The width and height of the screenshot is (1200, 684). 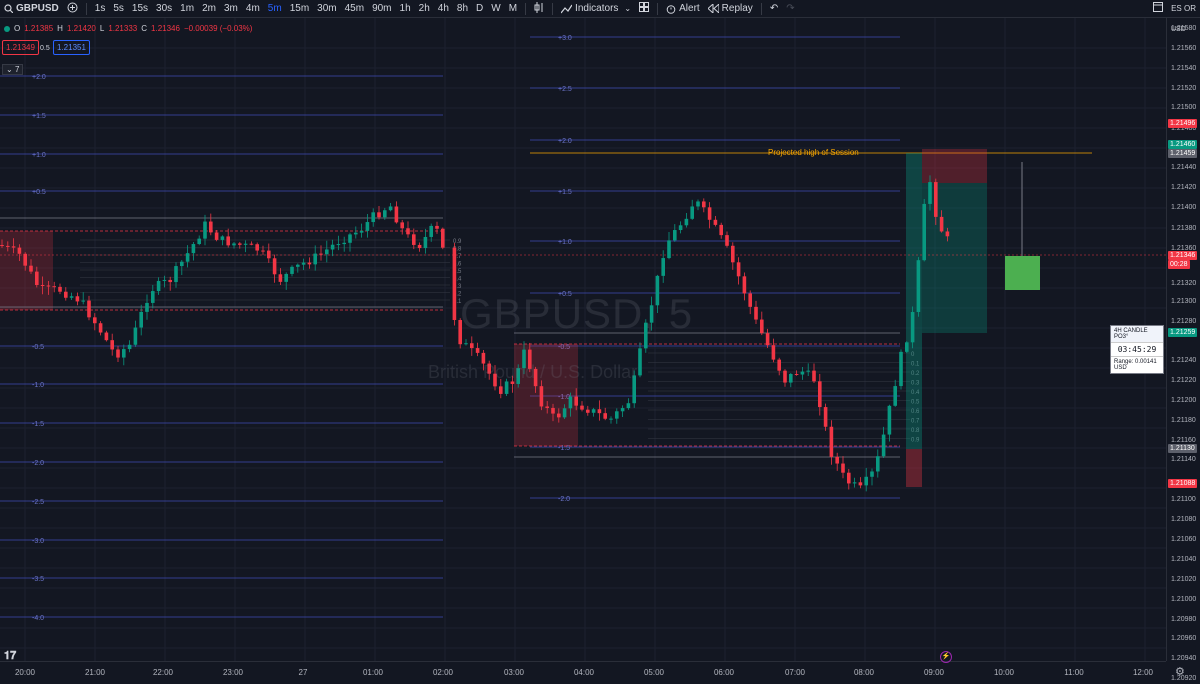 What do you see at coordinates (13, 69) in the screenshot?
I see `indicator-toggle-button: ⌄ 7` at bounding box center [13, 69].